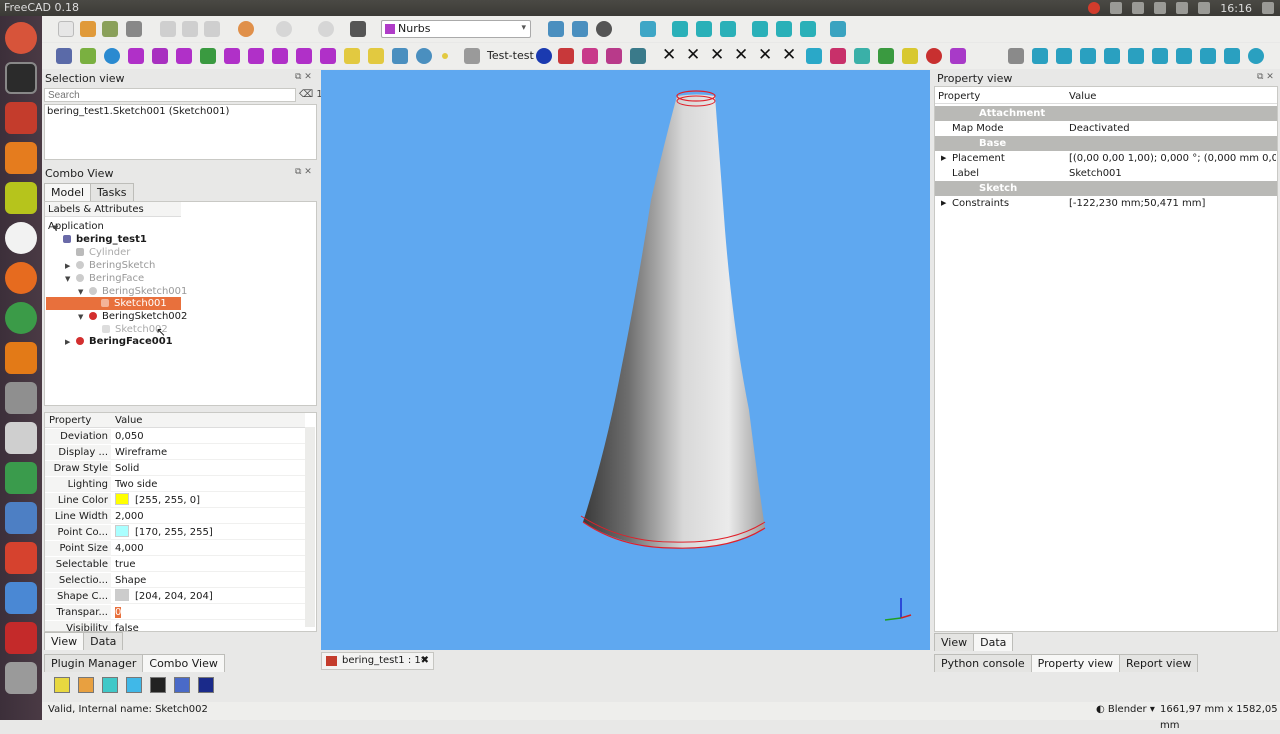 This screenshot has height=734, width=1280. Describe the element at coordinates (674, 321) in the screenshot. I see `bottle-surface` at that location.